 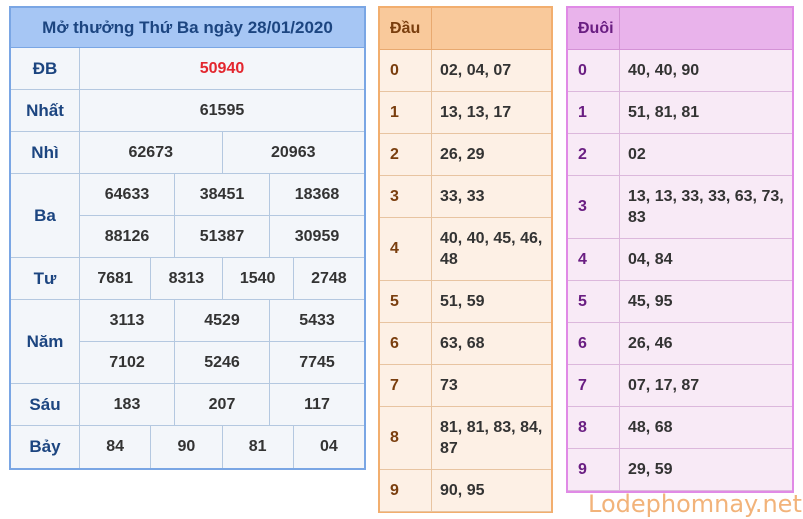 I want to click on duoi-digit: 8, so click(x=594, y=427).